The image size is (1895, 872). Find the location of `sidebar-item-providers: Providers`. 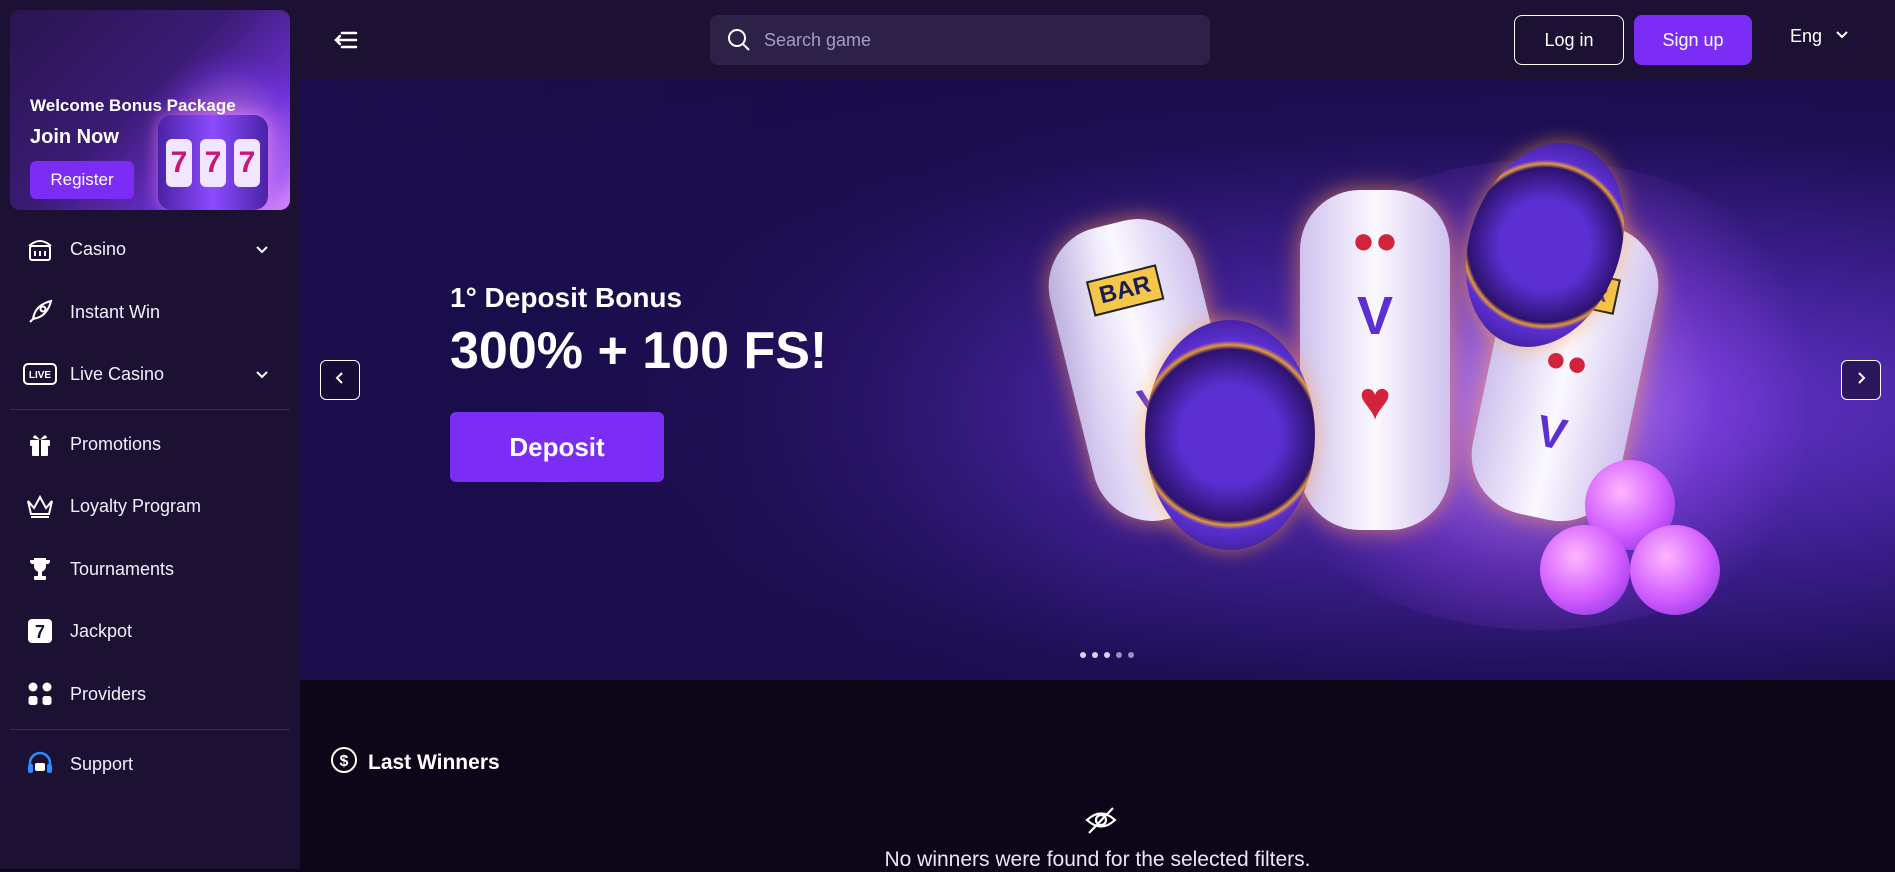

sidebar-item-providers: Providers is located at coordinates (150, 694).